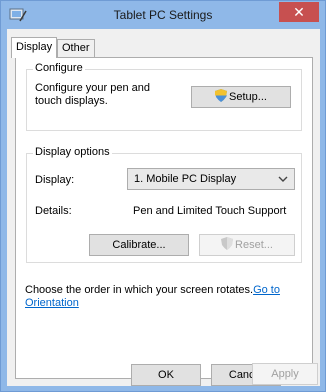 This screenshot has width=326, height=392. What do you see at coordinates (34, 47) in the screenshot?
I see `tab-display: Display` at bounding box center [34, 47].